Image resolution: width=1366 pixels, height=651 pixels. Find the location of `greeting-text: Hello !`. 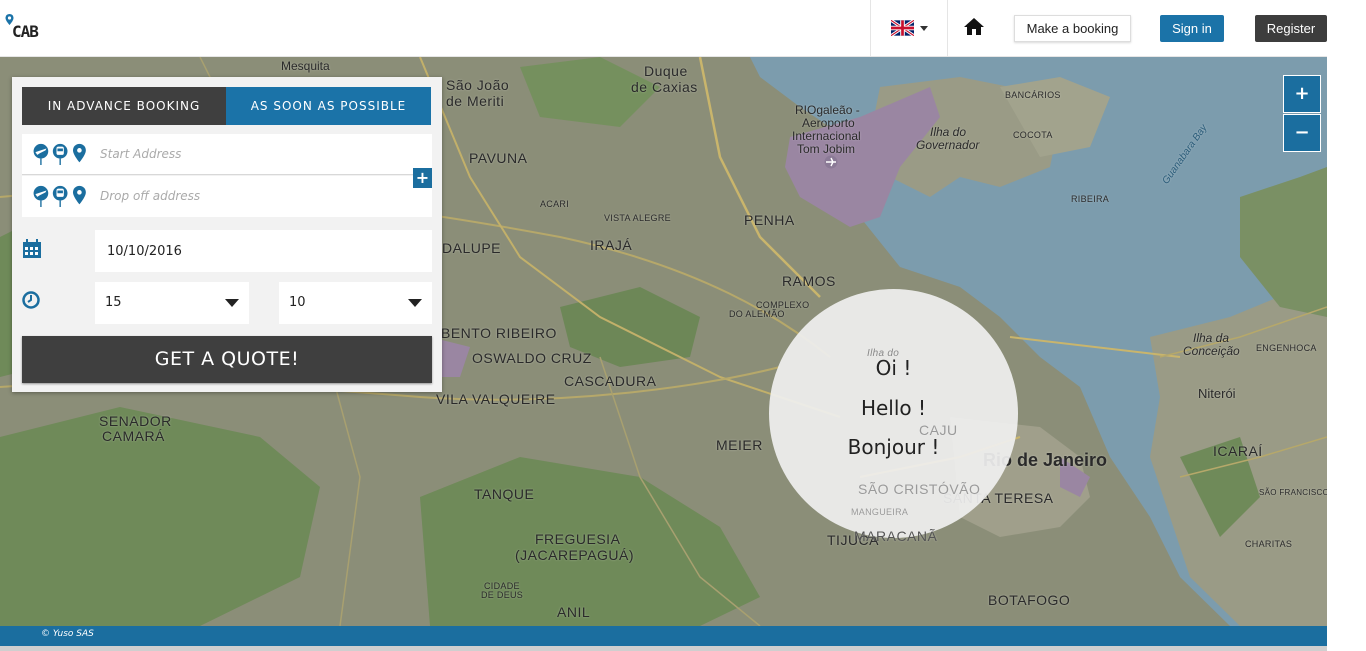

greeting-text: Hello ! is located at coordinates (893, 408).